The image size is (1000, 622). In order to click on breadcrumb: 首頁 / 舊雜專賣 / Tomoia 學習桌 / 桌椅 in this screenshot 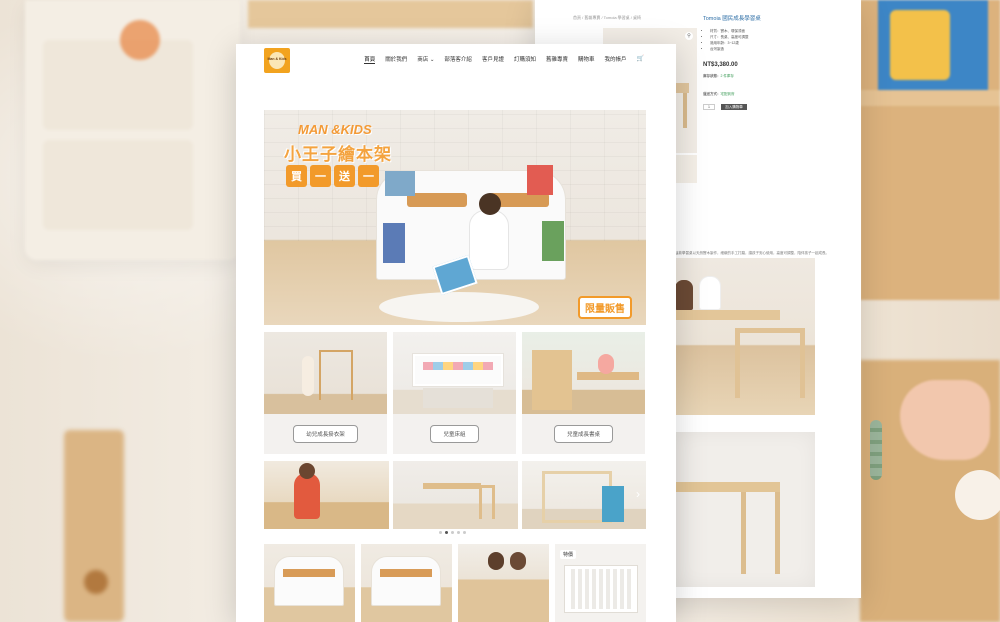, I will do `click(607, 18)`.